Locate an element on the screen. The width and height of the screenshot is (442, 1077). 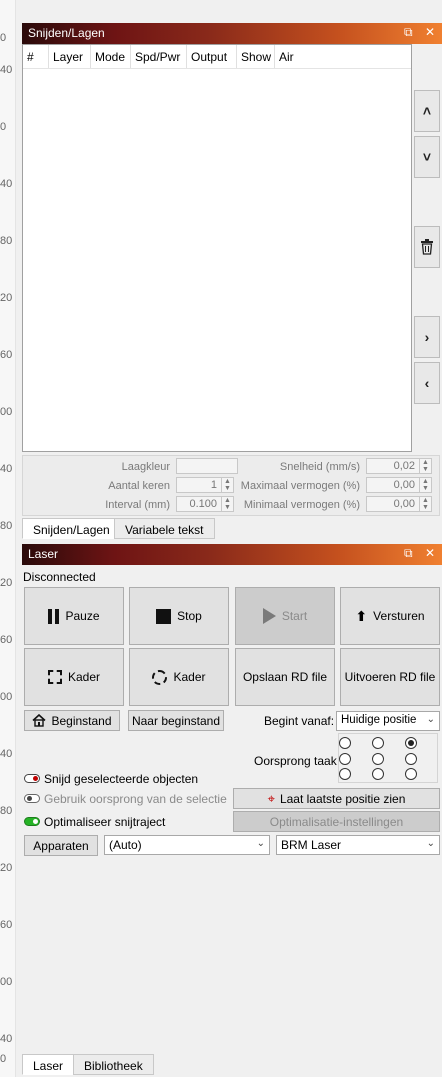
begint-vanaf-value: Huidige positie is located at coordinates (379, 720).